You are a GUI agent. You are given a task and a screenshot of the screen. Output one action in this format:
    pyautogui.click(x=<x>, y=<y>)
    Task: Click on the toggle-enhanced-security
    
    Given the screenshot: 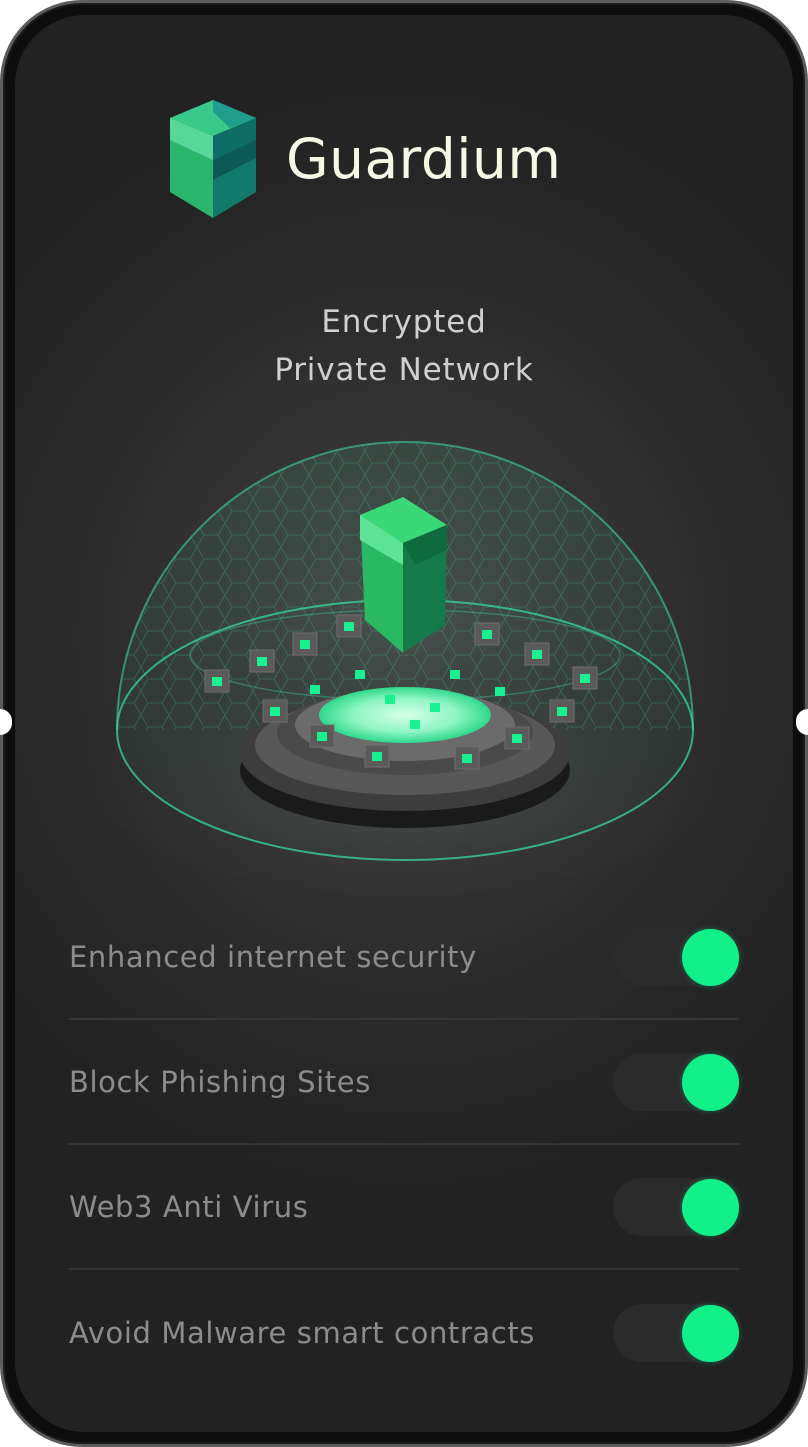 What is the action you would take?
    pyautogui.click(x=676, y=956)
    